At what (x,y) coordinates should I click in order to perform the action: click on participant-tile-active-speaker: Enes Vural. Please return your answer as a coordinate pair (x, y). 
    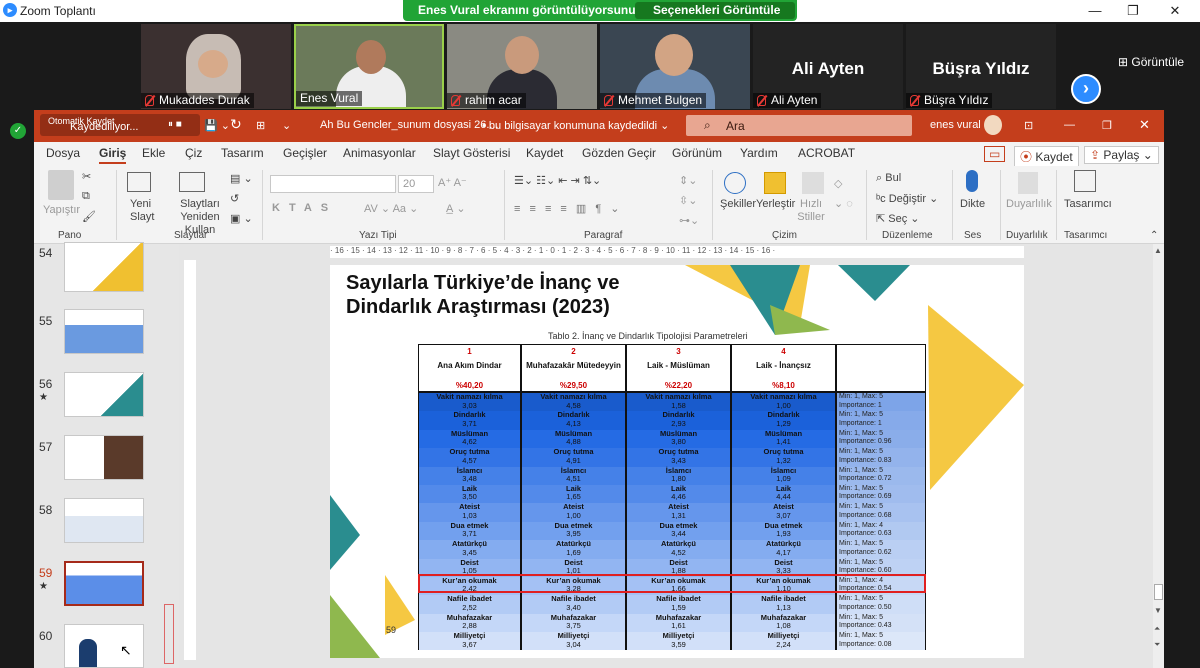
    Looking at the image, I should click on (369, 66).